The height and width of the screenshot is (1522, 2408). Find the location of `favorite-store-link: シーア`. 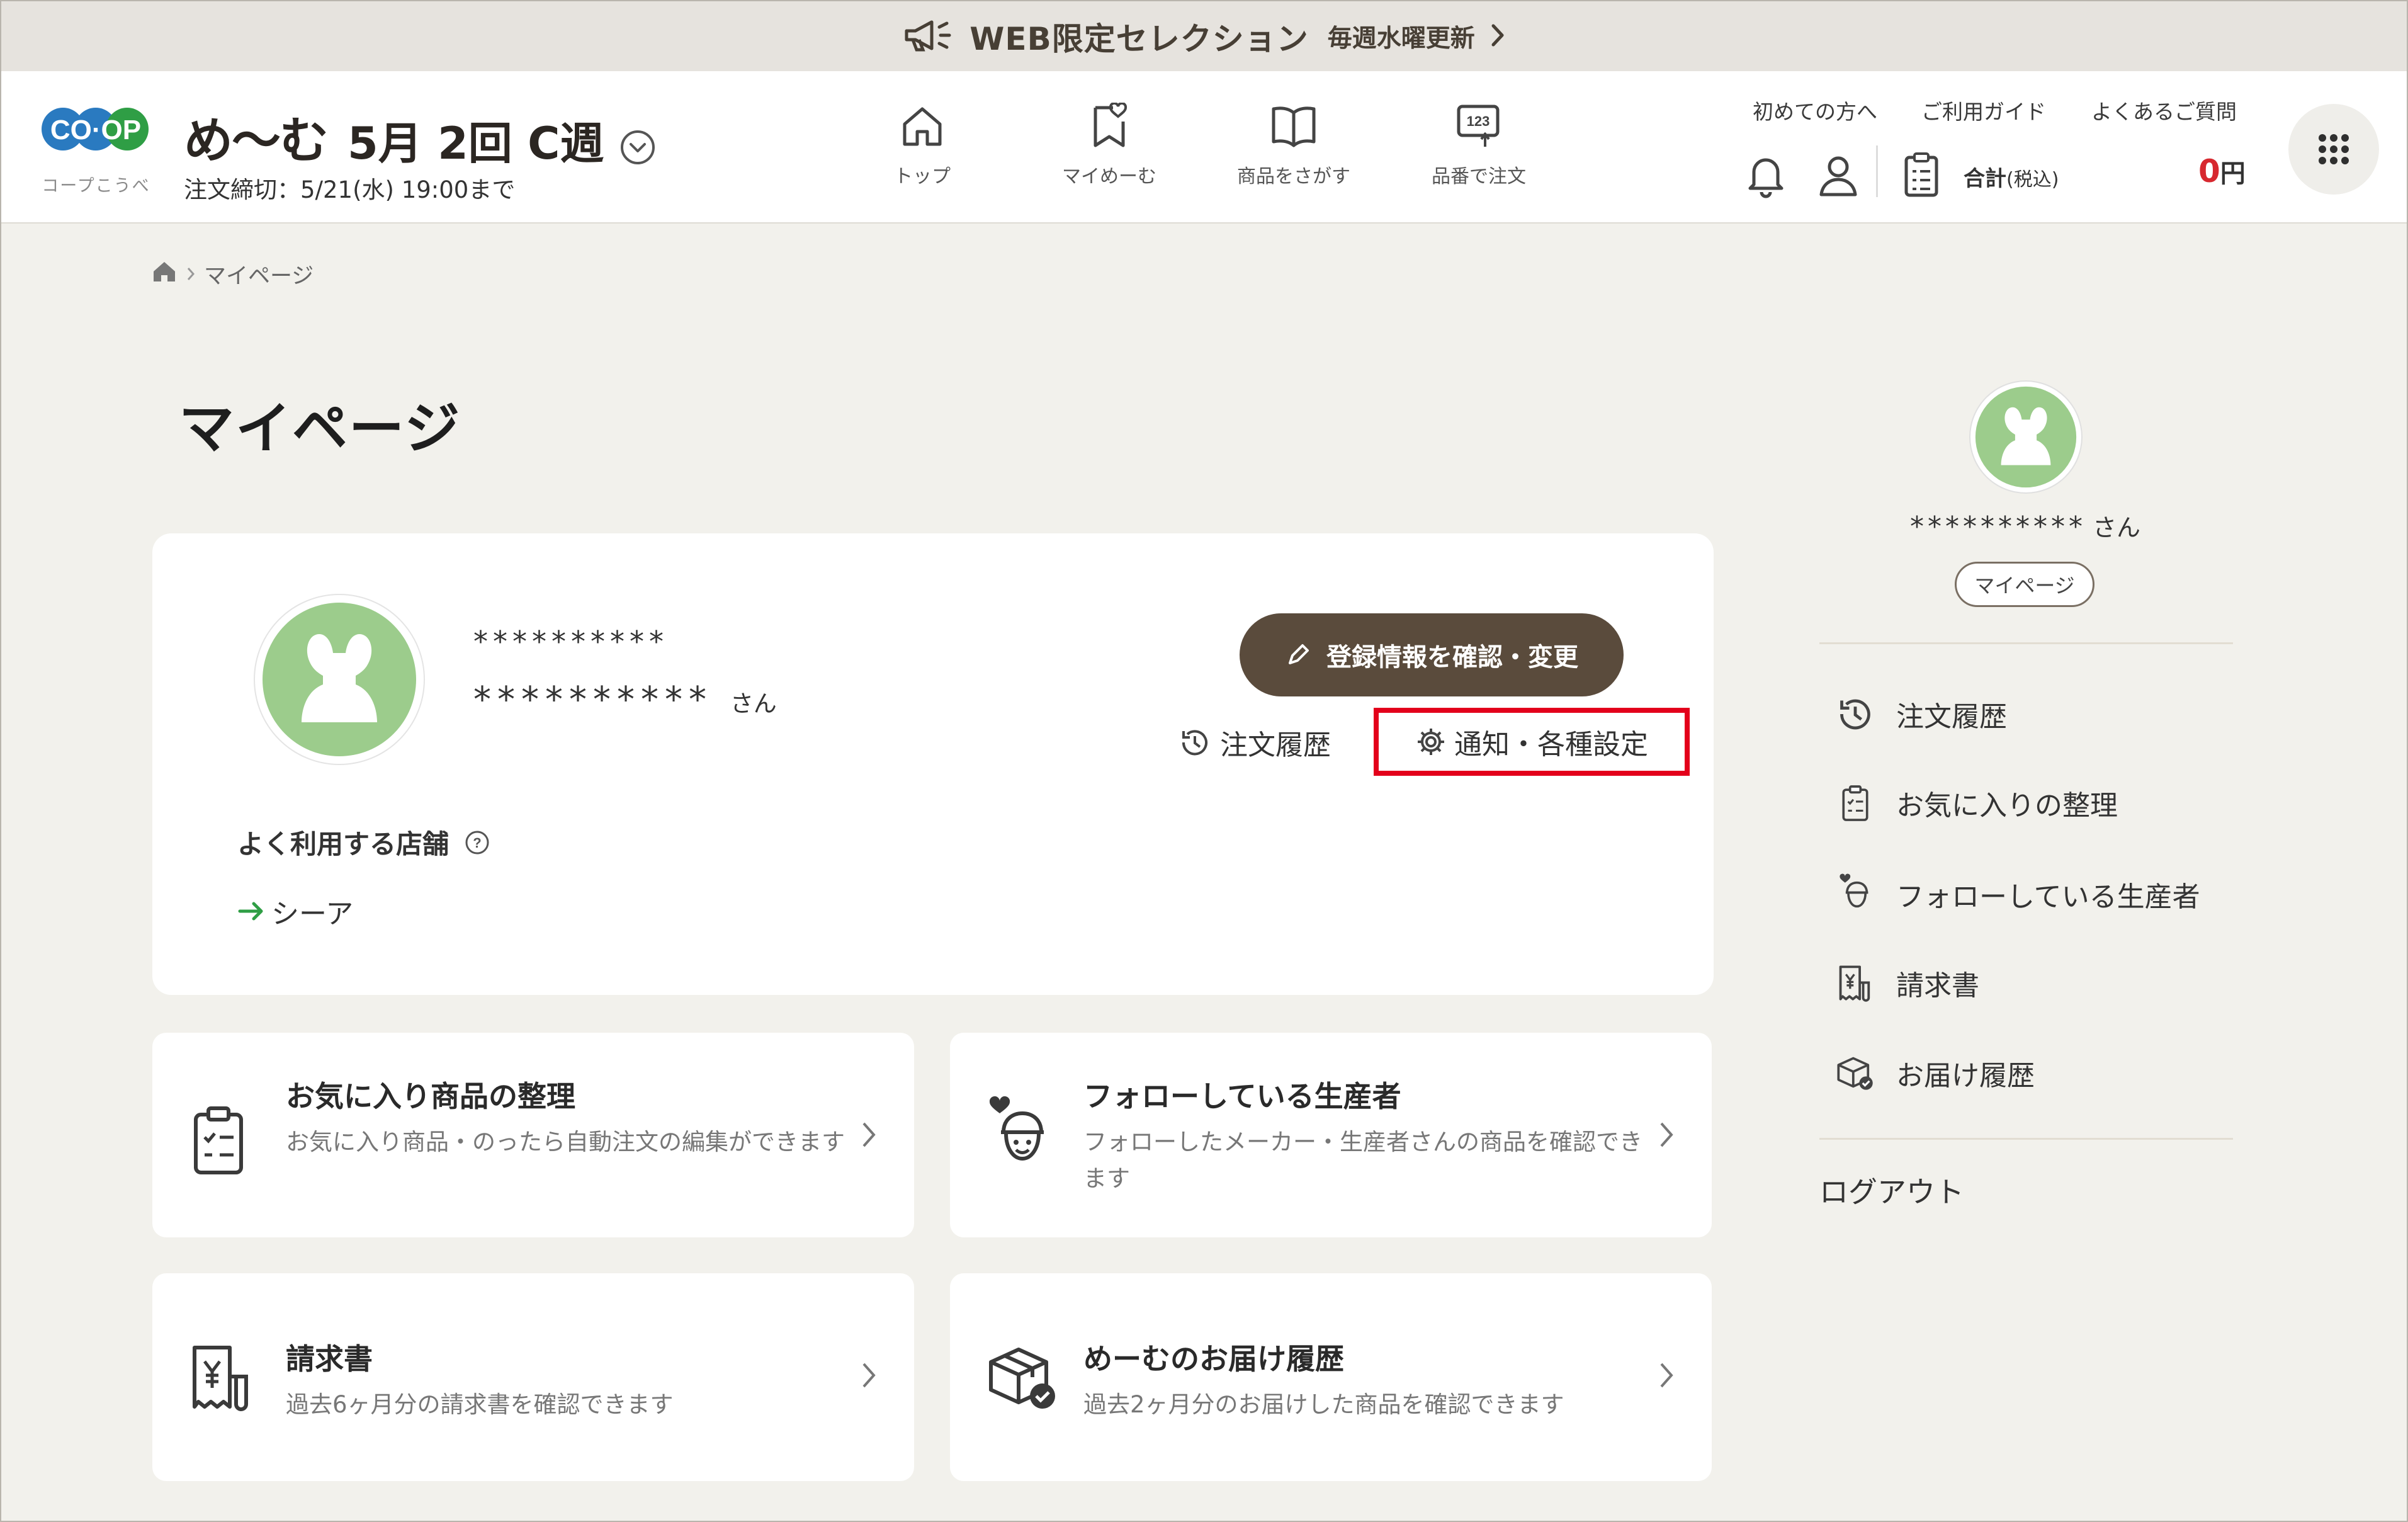

favorite-store-link: シーア is located at coordinates (295, 911).